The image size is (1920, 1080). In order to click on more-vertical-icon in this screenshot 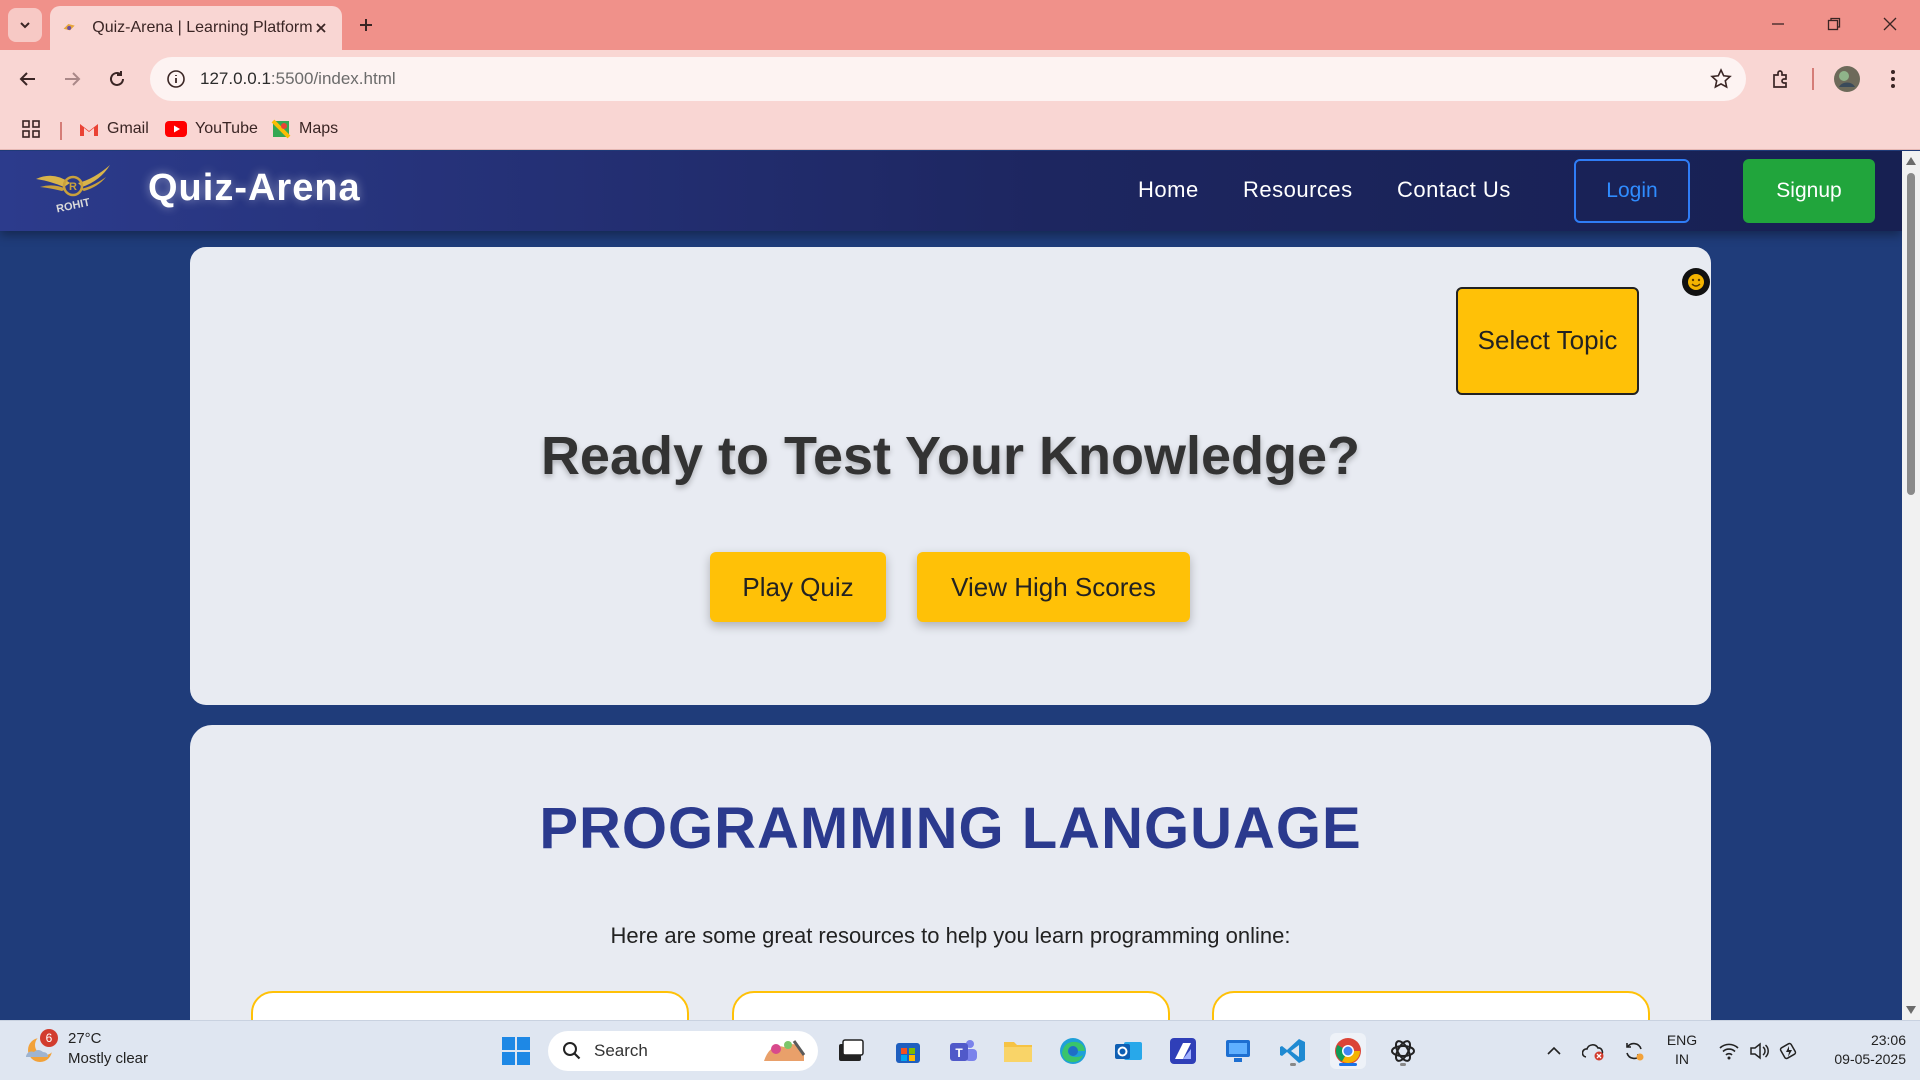, I will do `click(1893, 79)`.